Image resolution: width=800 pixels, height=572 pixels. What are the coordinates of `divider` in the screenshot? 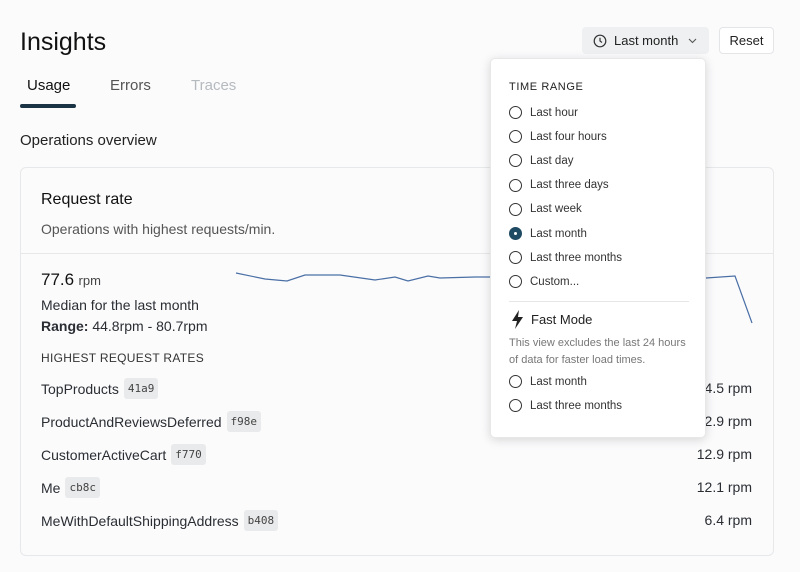 It's located at (599, 301).